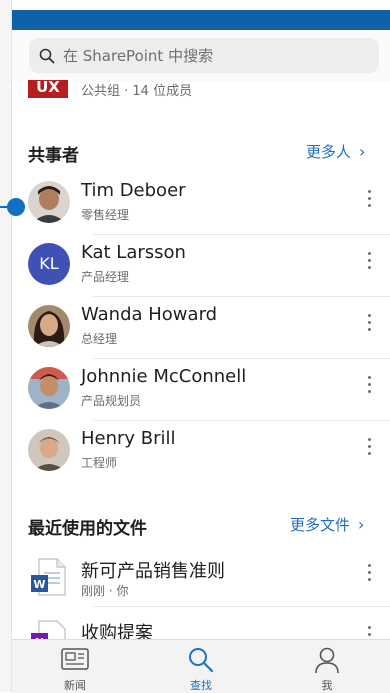 The image size is (390, 693). What do you see at coordinates (75, 685) in the screenshot?
I see `nav-label: 新闻` at bounding box center [75, 685].